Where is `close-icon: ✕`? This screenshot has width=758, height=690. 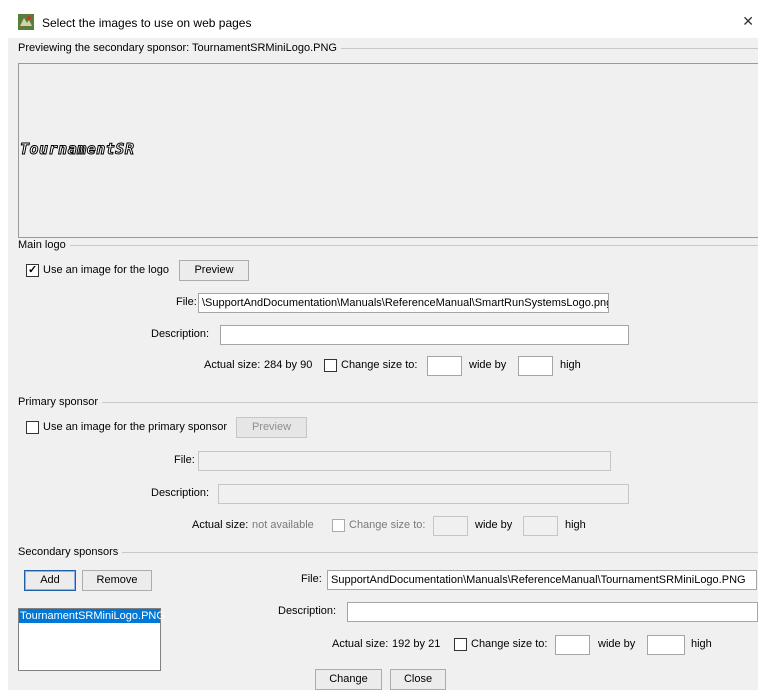
close-icon: ✕ is located at coordinates (748, 21).